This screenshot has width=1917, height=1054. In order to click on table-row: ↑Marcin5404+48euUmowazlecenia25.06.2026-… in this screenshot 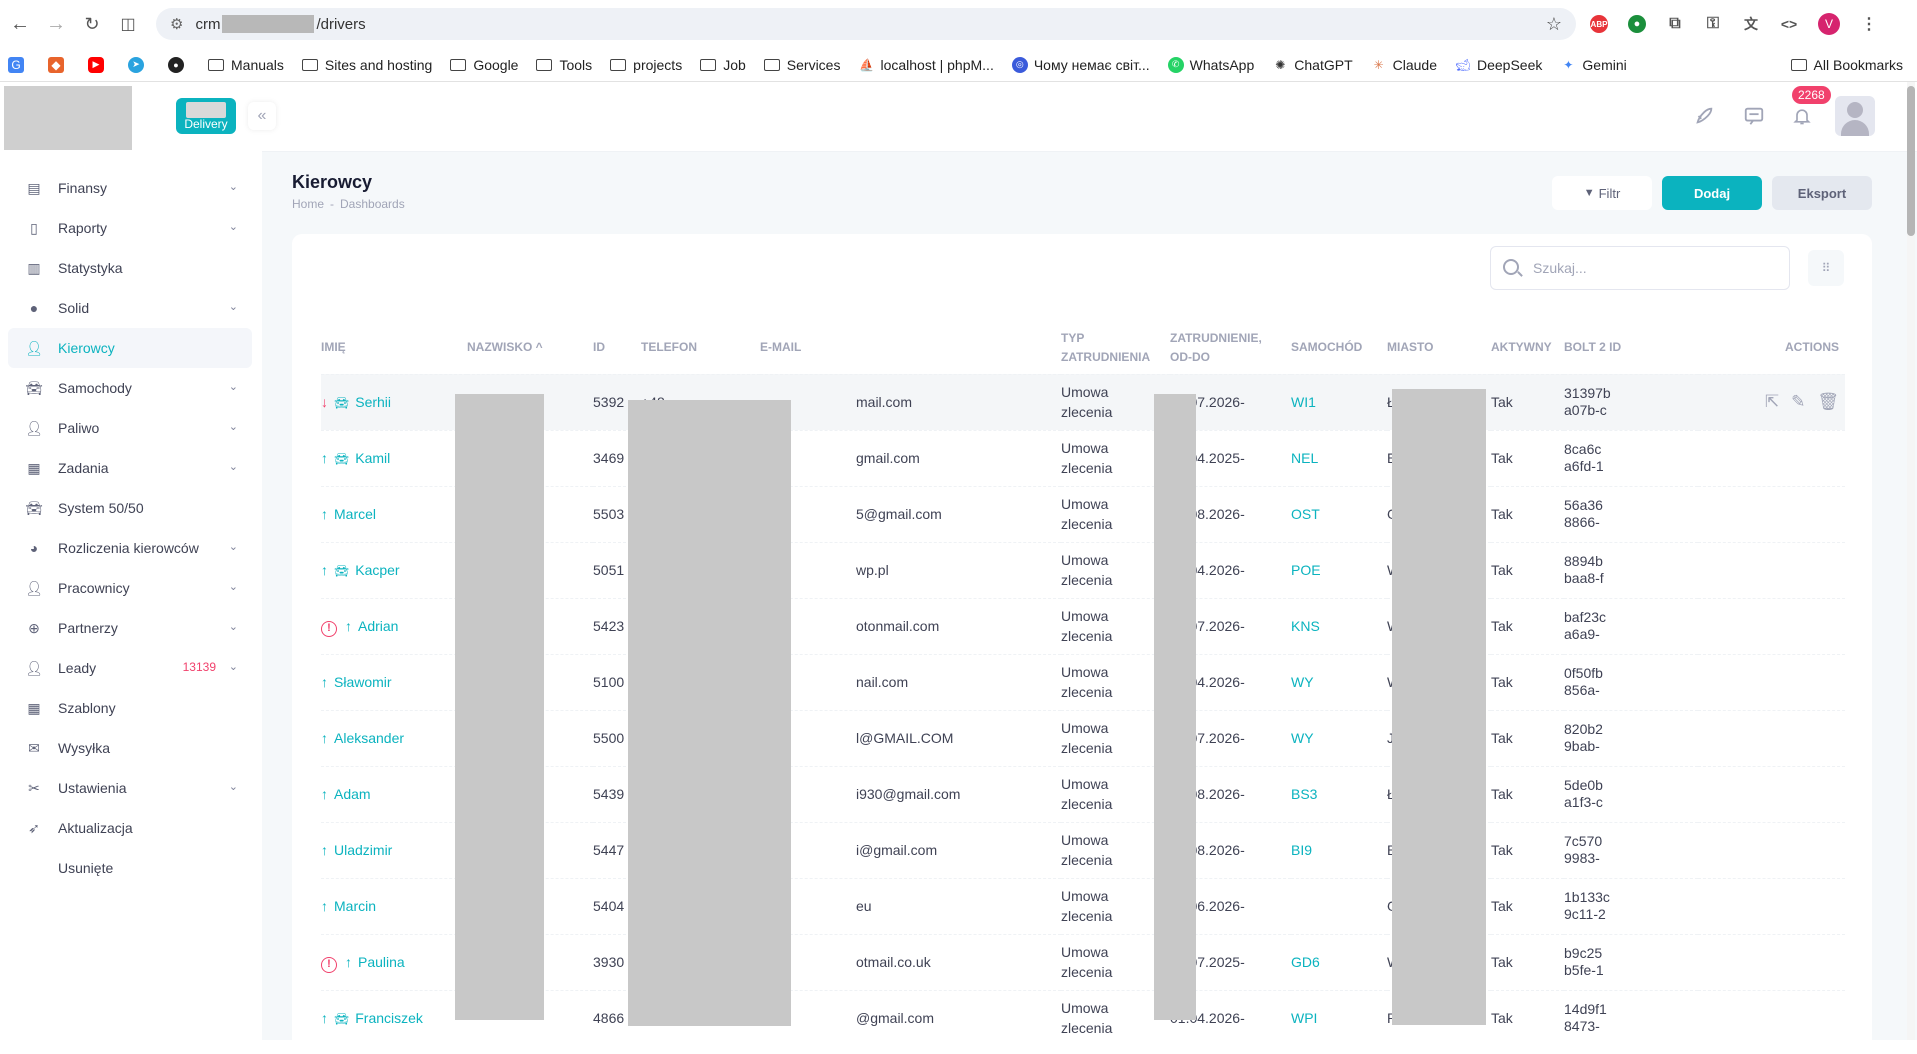, I will do `click(1083, 905)`.